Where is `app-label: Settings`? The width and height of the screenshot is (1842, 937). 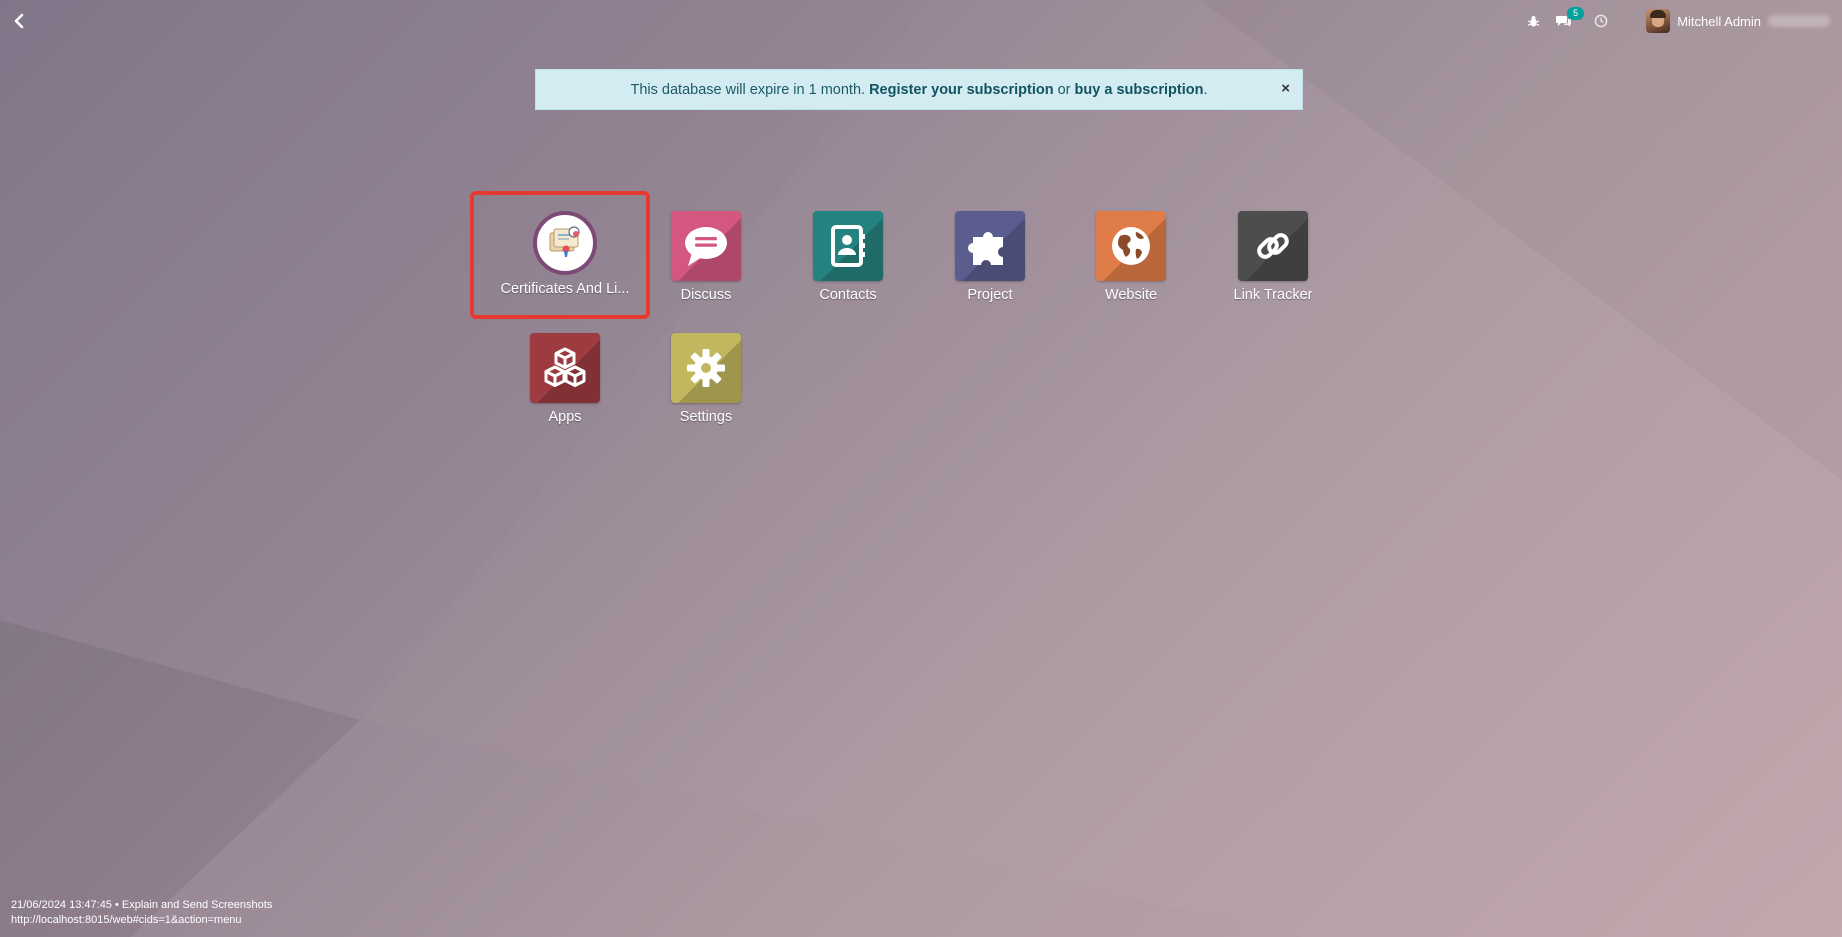 app-label: Settings is located at coordinates (706, 417).